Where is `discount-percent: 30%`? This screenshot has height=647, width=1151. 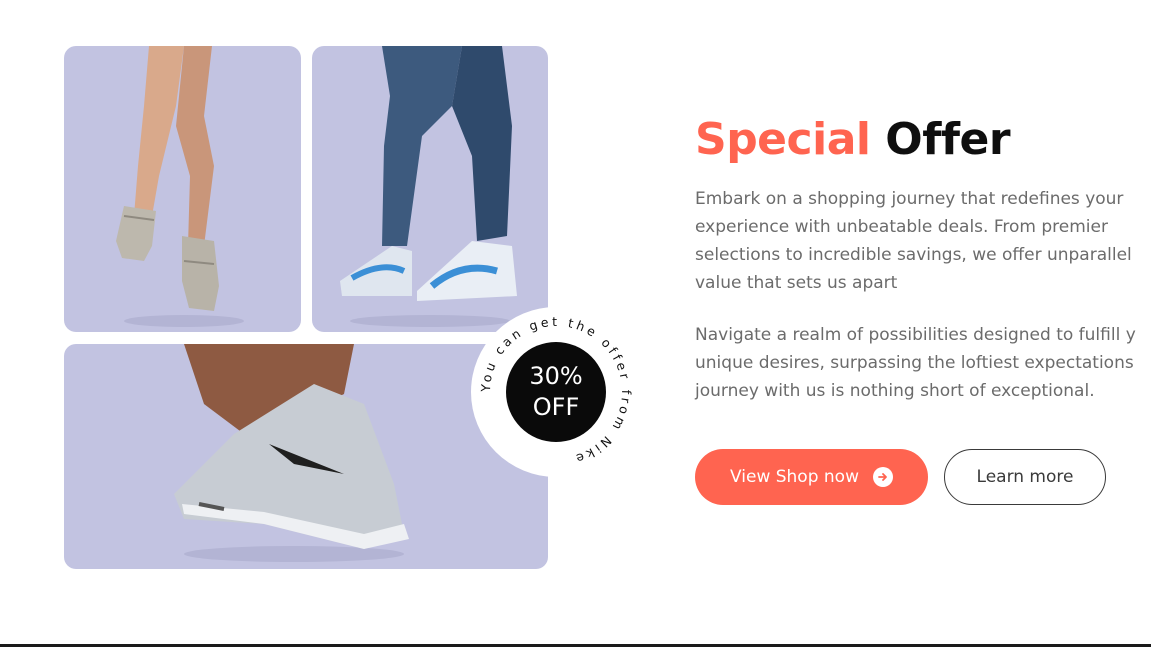 discount-percent: 30% is located at coordinates (556, 376).